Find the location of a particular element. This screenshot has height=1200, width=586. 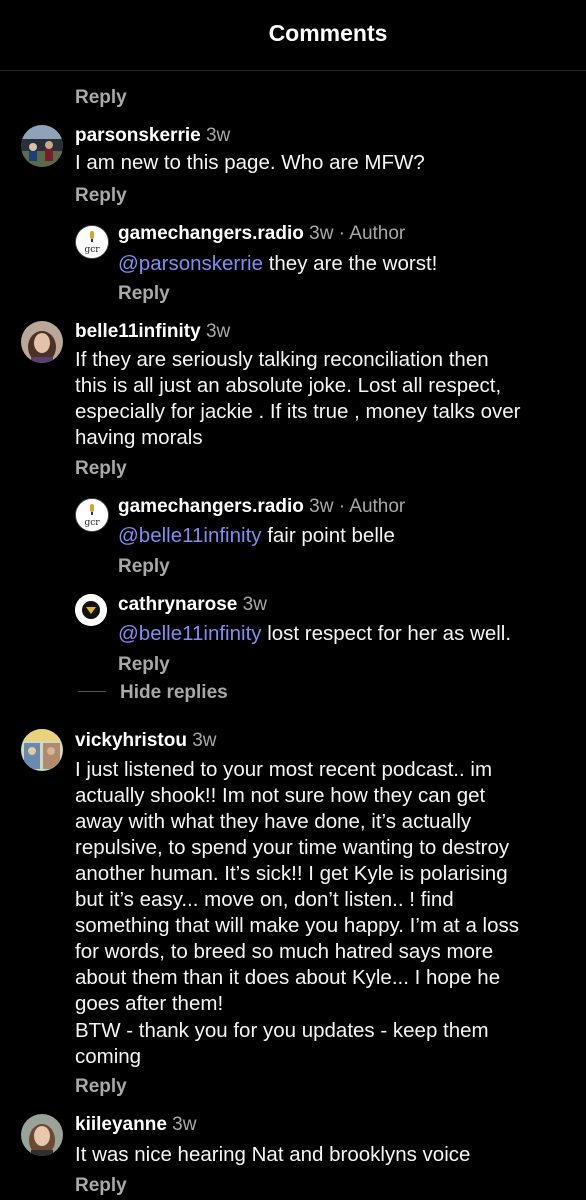

comment-text: @belle11infinity fair point belle is located at coordinates (256, 536).